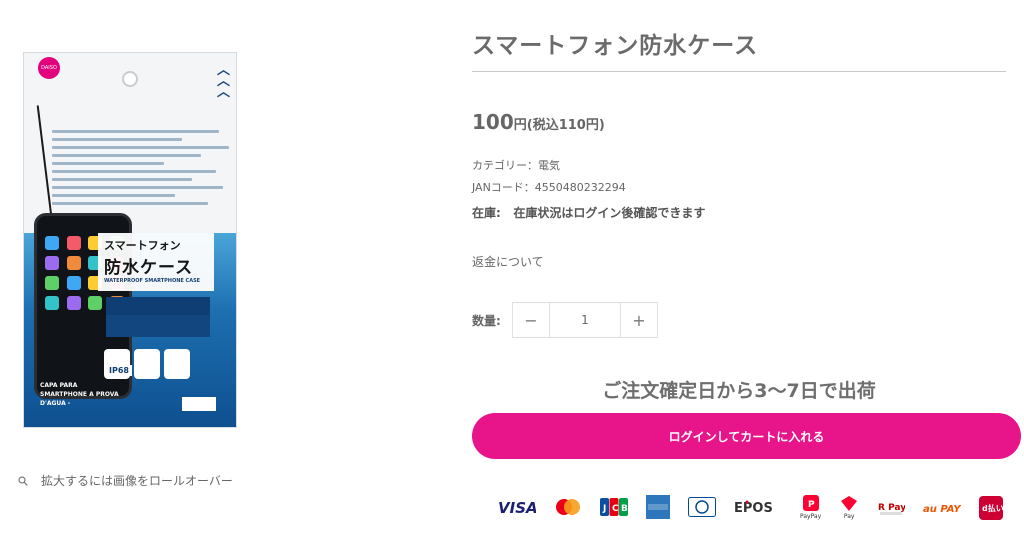 The height and width of the screenshot is (542, 1024). I want to click on paypay-label: PayPay, so click(811, 516).